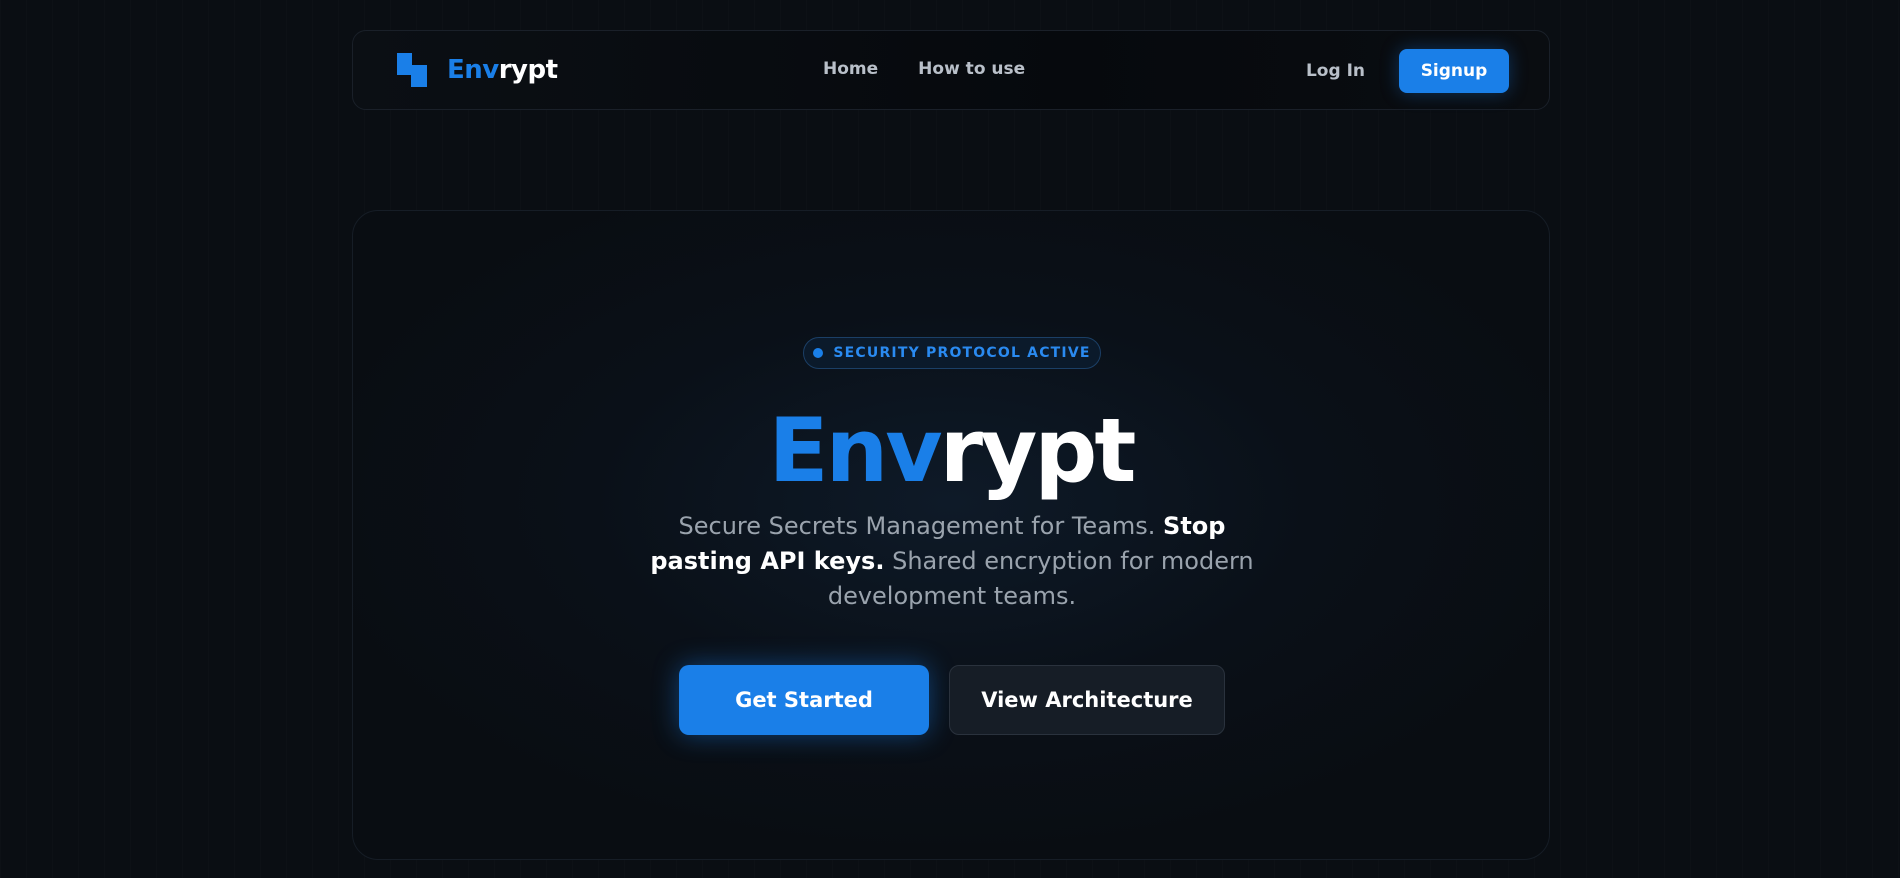 The height and width of the screenshot is (878, 1900). Describe the element at coordinates (818, 353) in the screenshot. I see `status-dot-icon` at that location.